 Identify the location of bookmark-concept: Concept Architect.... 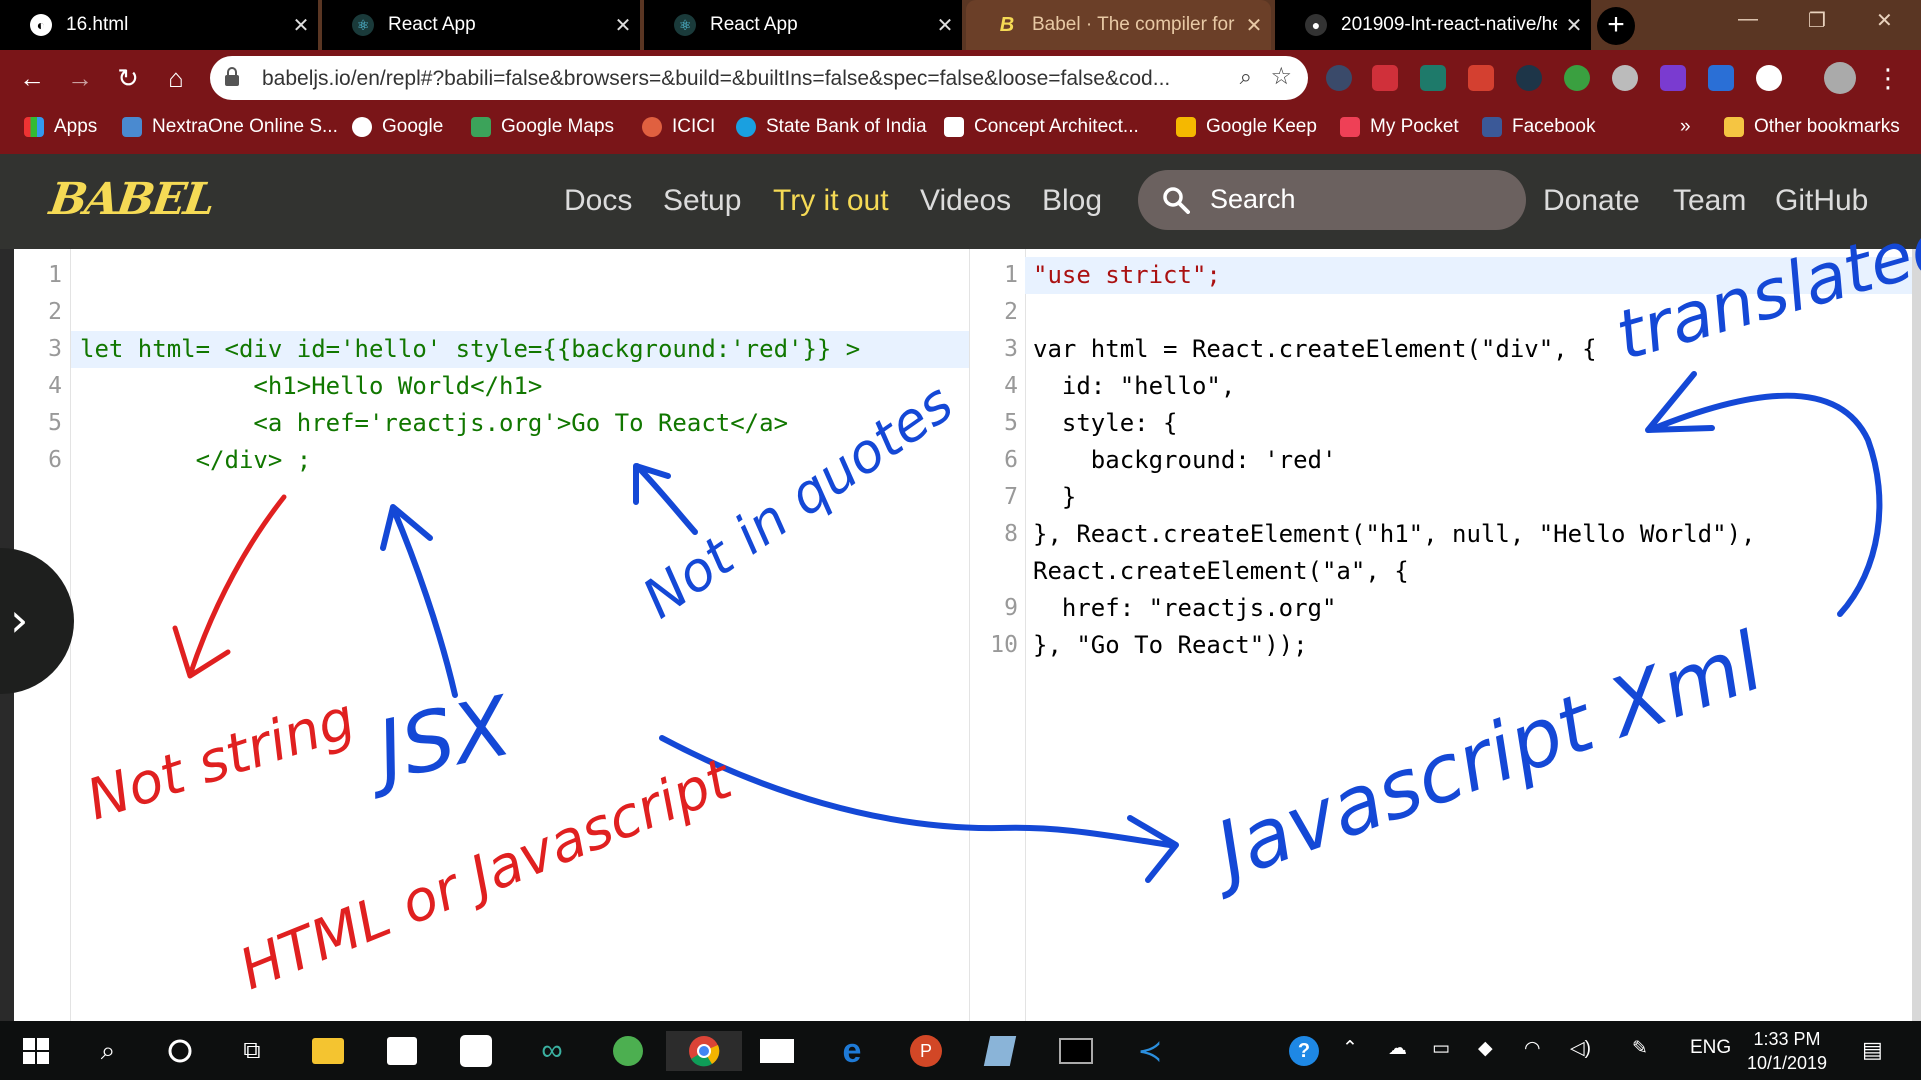
(1041, 127).